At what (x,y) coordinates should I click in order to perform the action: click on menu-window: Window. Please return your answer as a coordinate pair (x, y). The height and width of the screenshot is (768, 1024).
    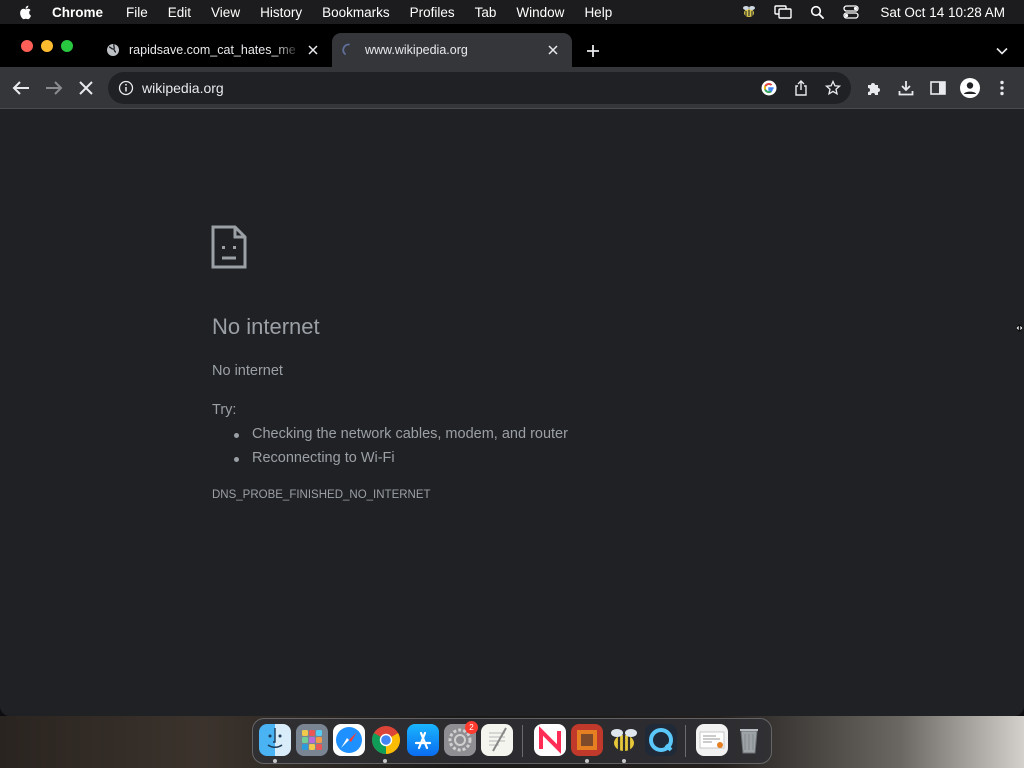
    Looking at the image, I should click on (540, 12).